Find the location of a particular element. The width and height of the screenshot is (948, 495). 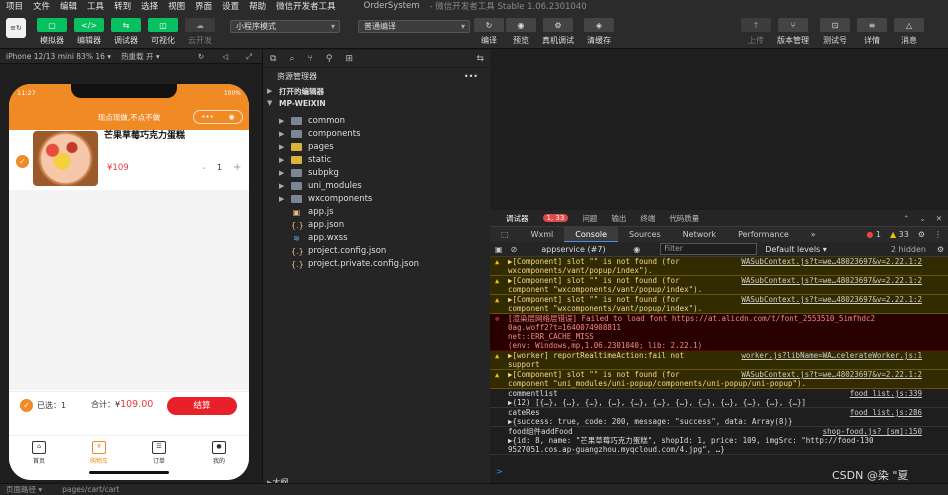

toolbar-button-mid_buttons-2: ⚙ 真机调试 is located at coordinates (558, 32).